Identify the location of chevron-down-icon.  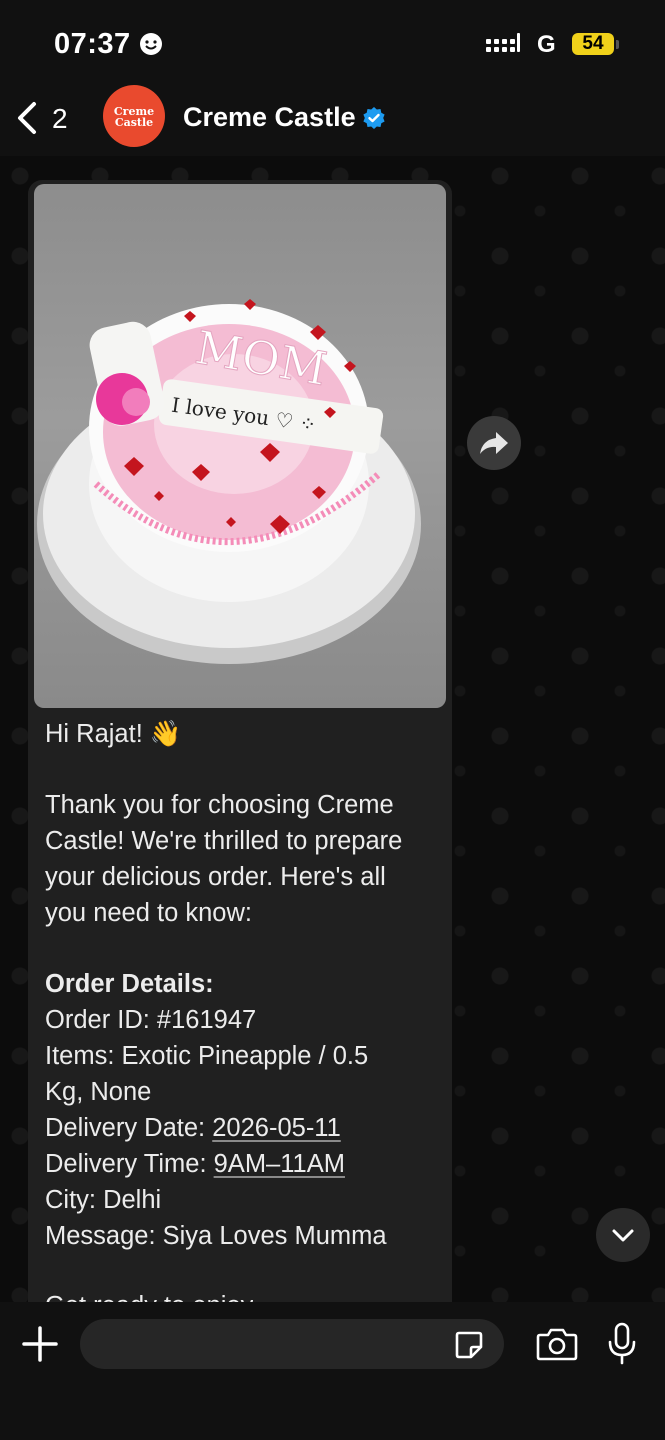
(623, 1235).